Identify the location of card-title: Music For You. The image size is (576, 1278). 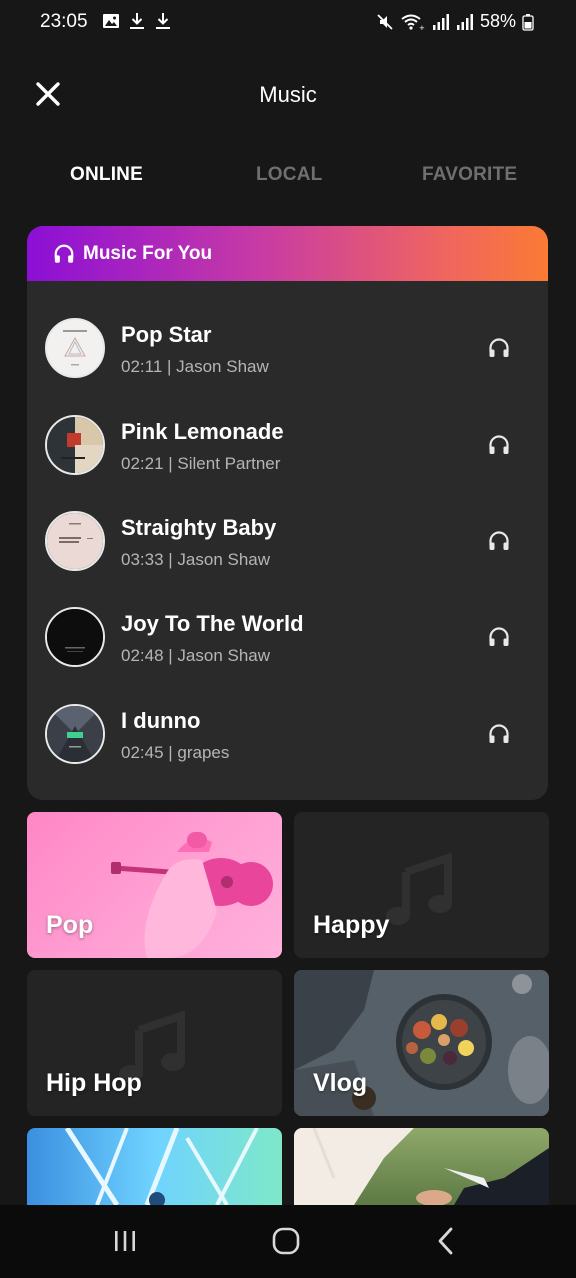
(148, 253).